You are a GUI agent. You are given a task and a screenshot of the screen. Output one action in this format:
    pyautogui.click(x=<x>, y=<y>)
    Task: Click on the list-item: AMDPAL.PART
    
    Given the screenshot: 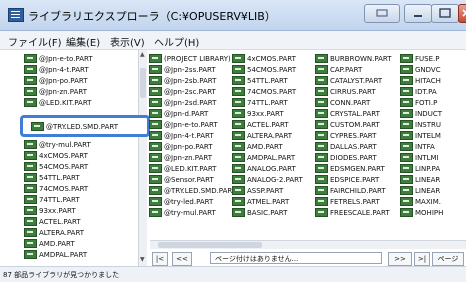 What is the action you would take?
    pyautogui.click(x=263, y=157)
    